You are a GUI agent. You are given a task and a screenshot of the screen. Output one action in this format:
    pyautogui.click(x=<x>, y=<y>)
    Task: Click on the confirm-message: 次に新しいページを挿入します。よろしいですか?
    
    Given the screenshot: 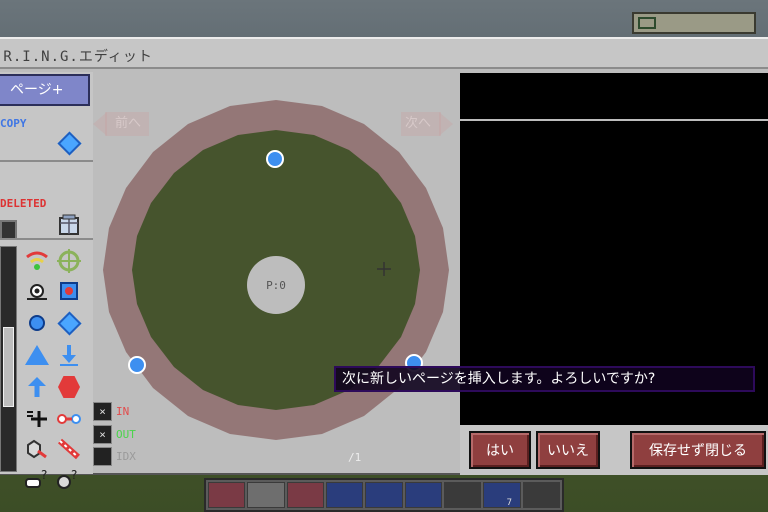 What is the action you would take?
    pyautogui.click(x=544, y=379)
    